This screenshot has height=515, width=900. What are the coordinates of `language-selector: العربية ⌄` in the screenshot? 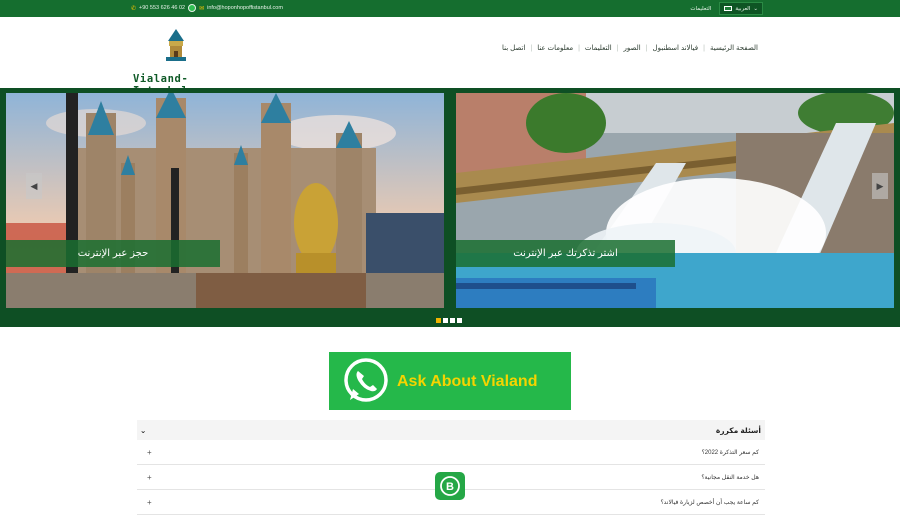 It's located at (741, 8).